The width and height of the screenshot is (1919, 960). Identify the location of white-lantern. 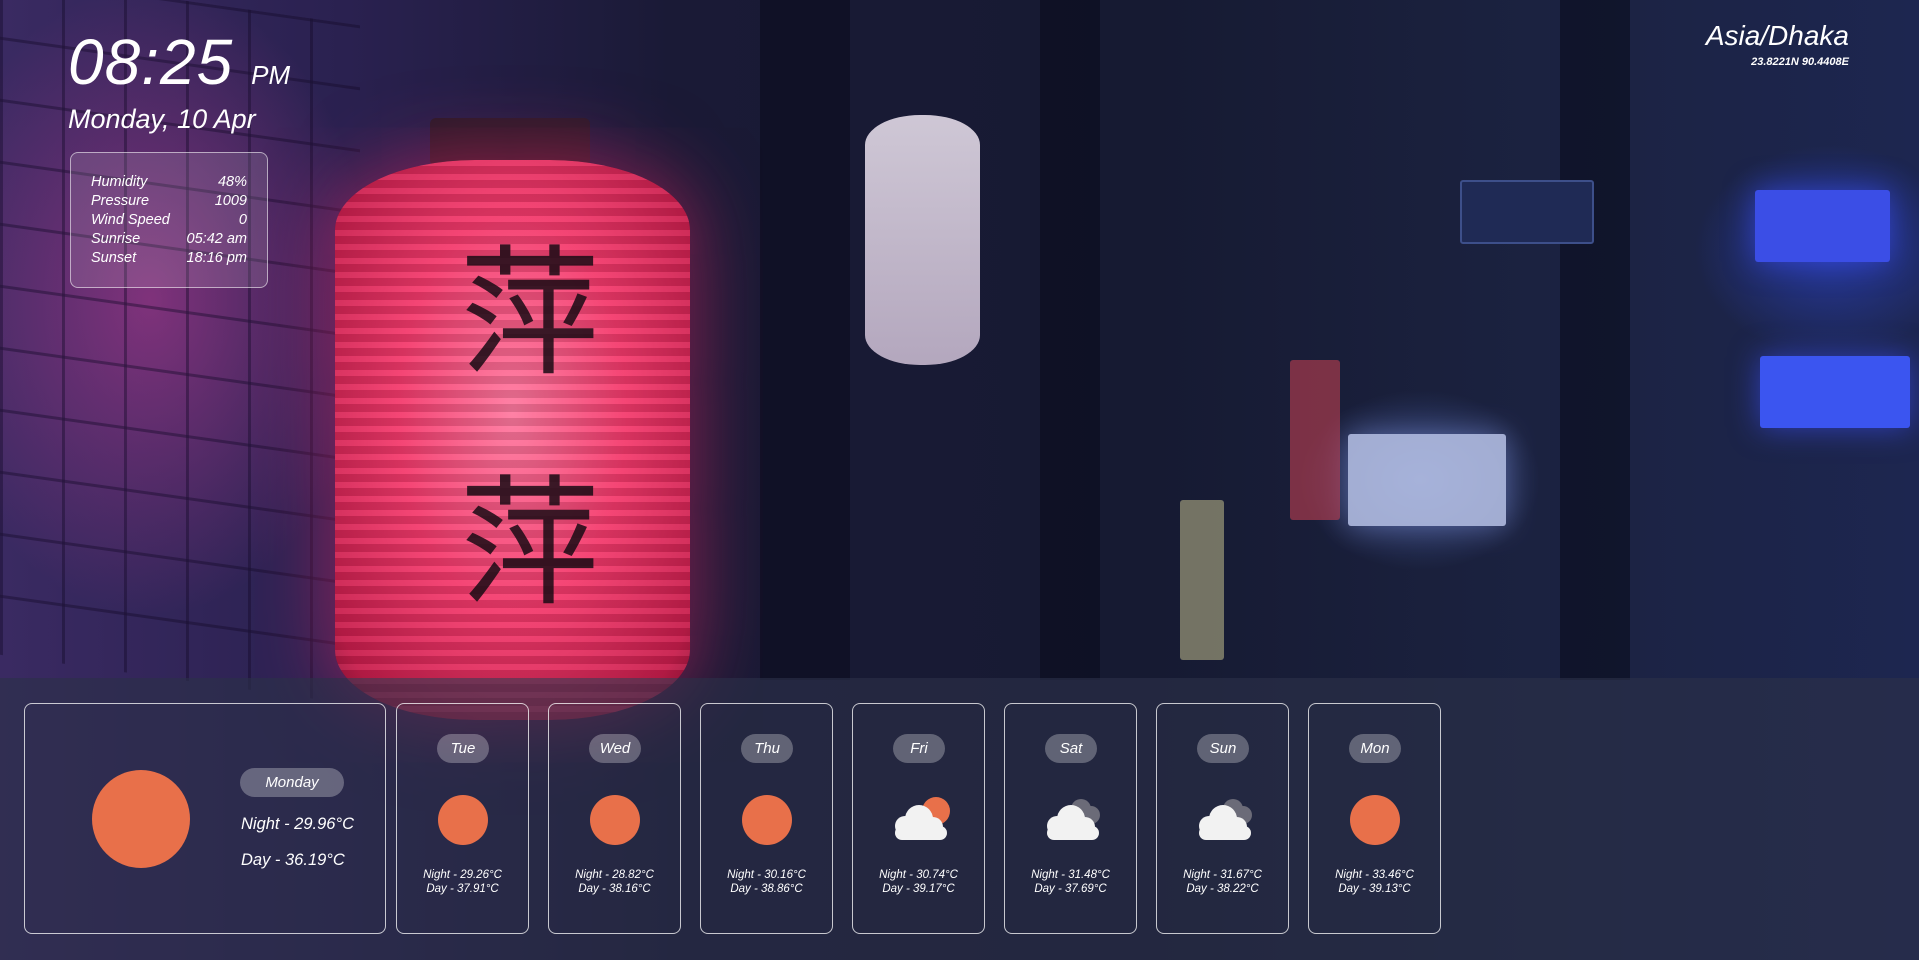
(922, 240).